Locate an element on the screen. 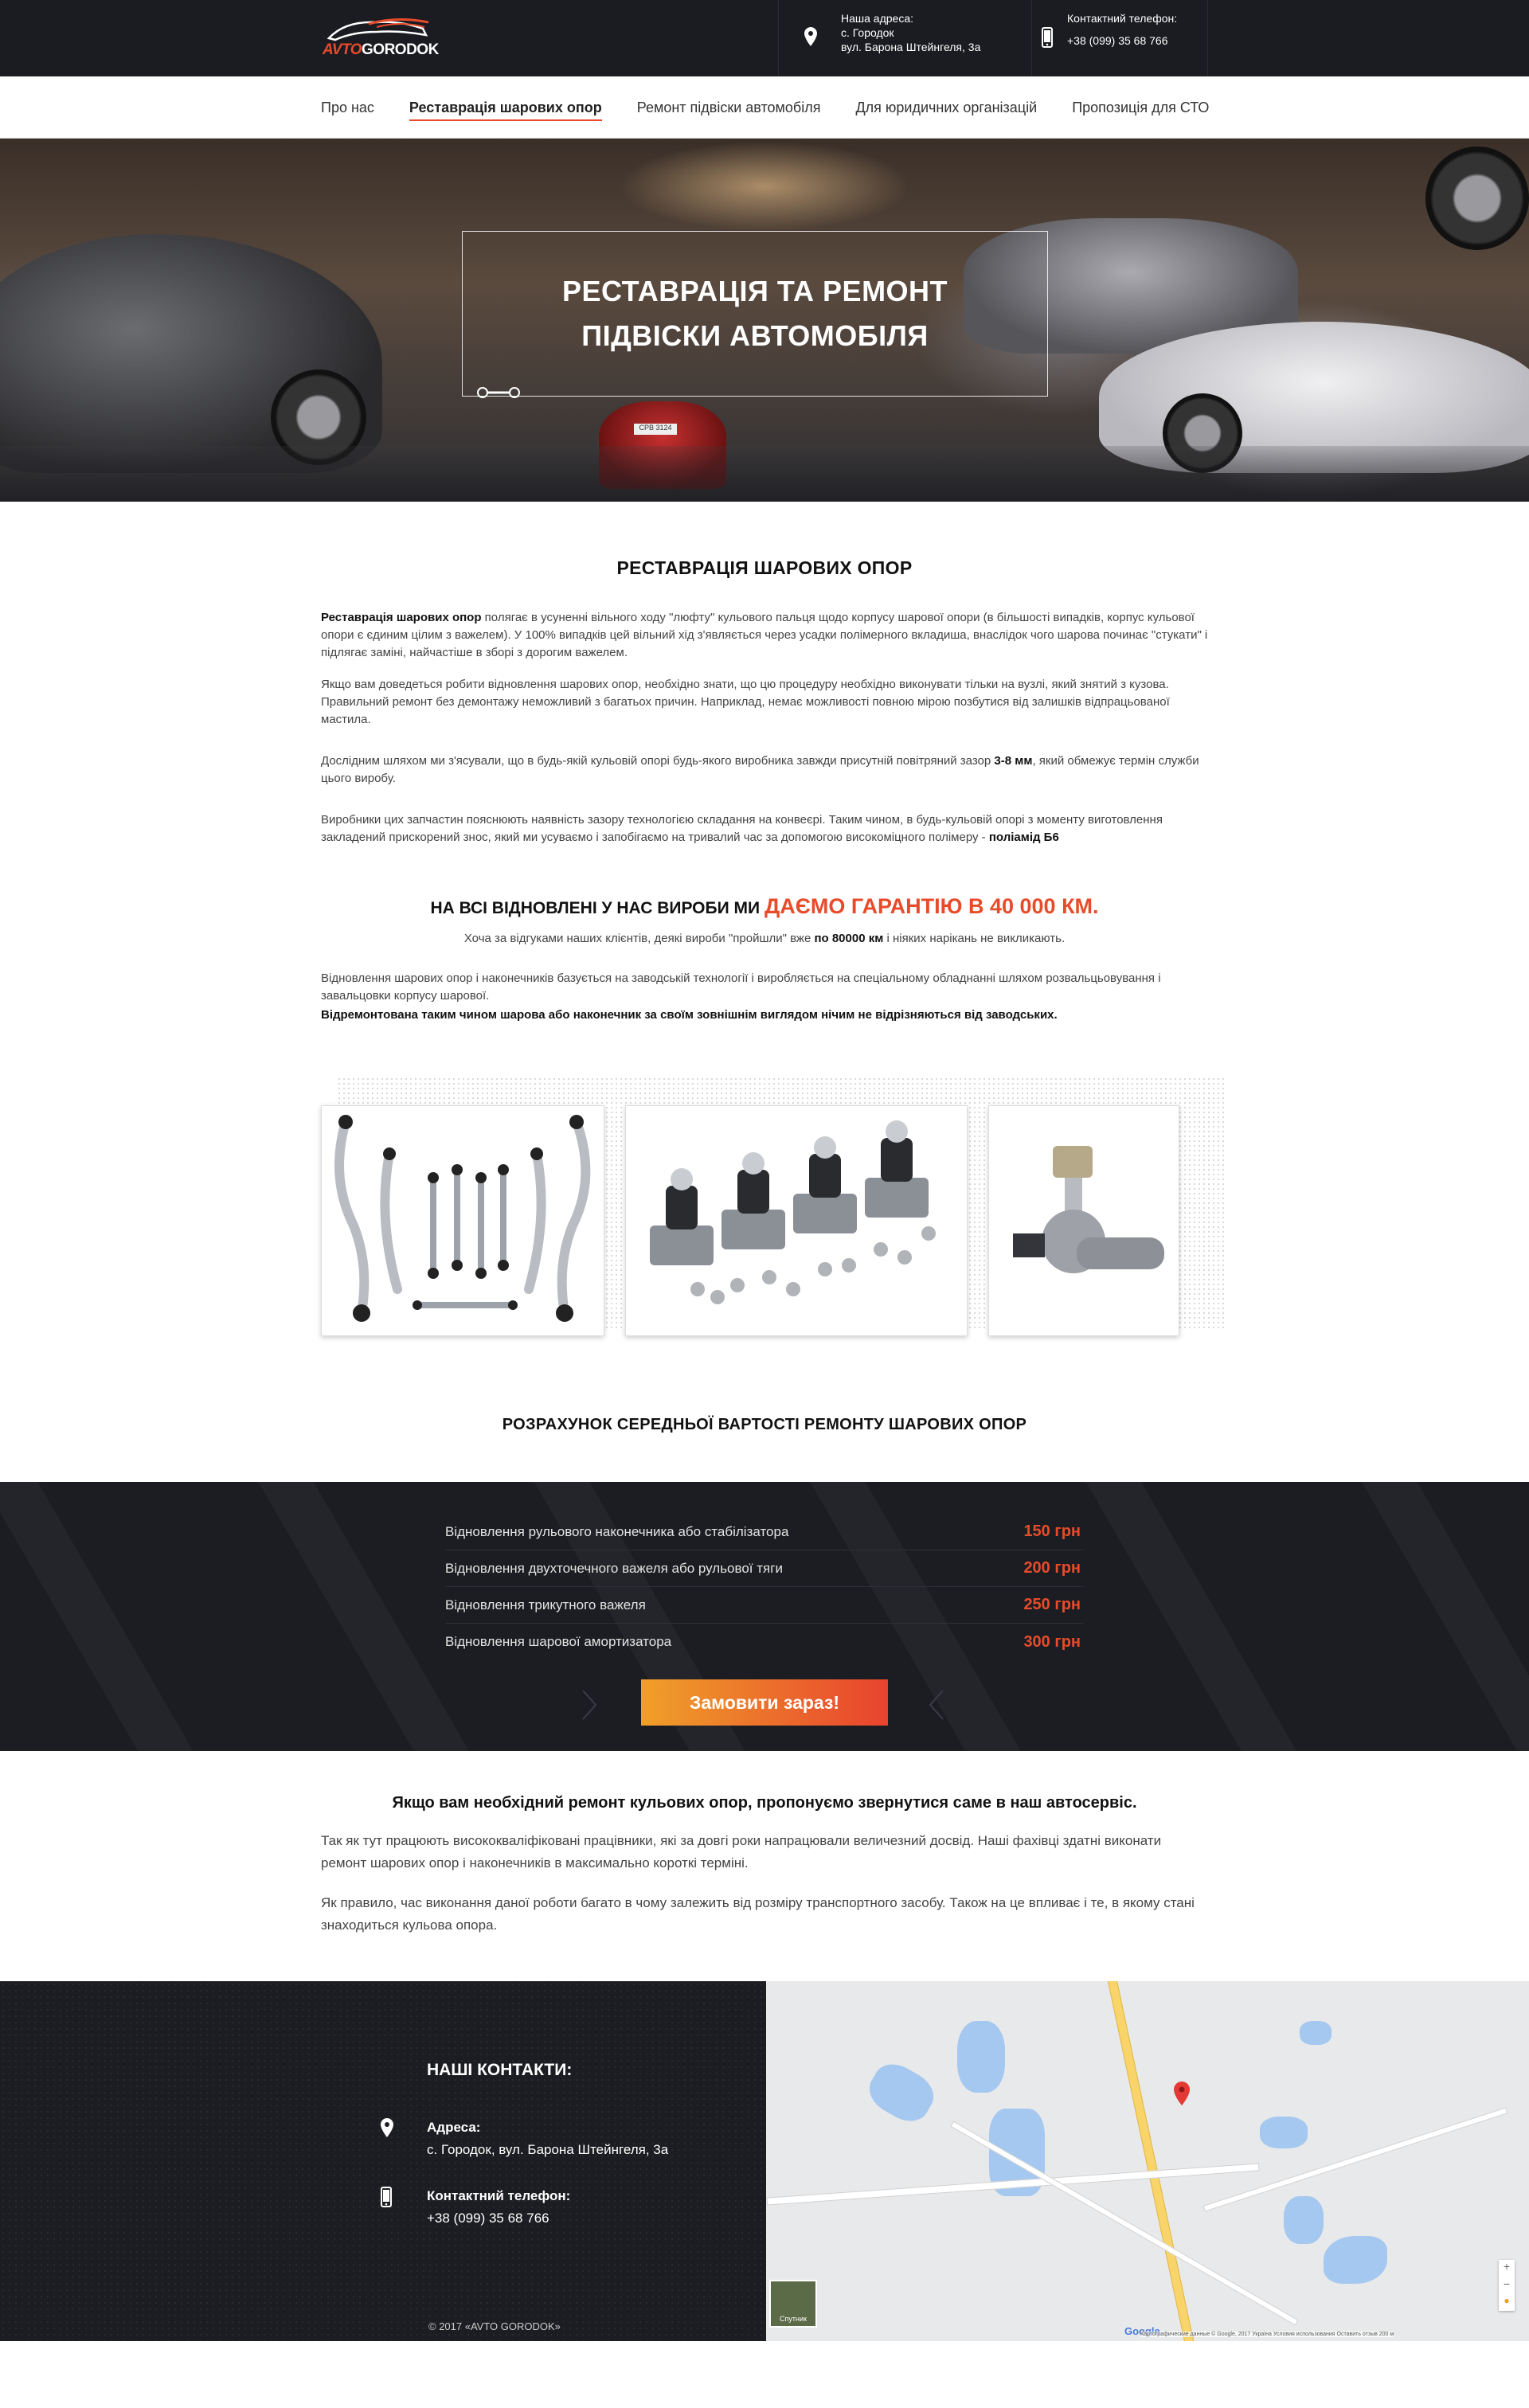 The image size is (1529, 2408). phone-value: +38 (099) 35 68 766 is located at coordinates (1137, 40).